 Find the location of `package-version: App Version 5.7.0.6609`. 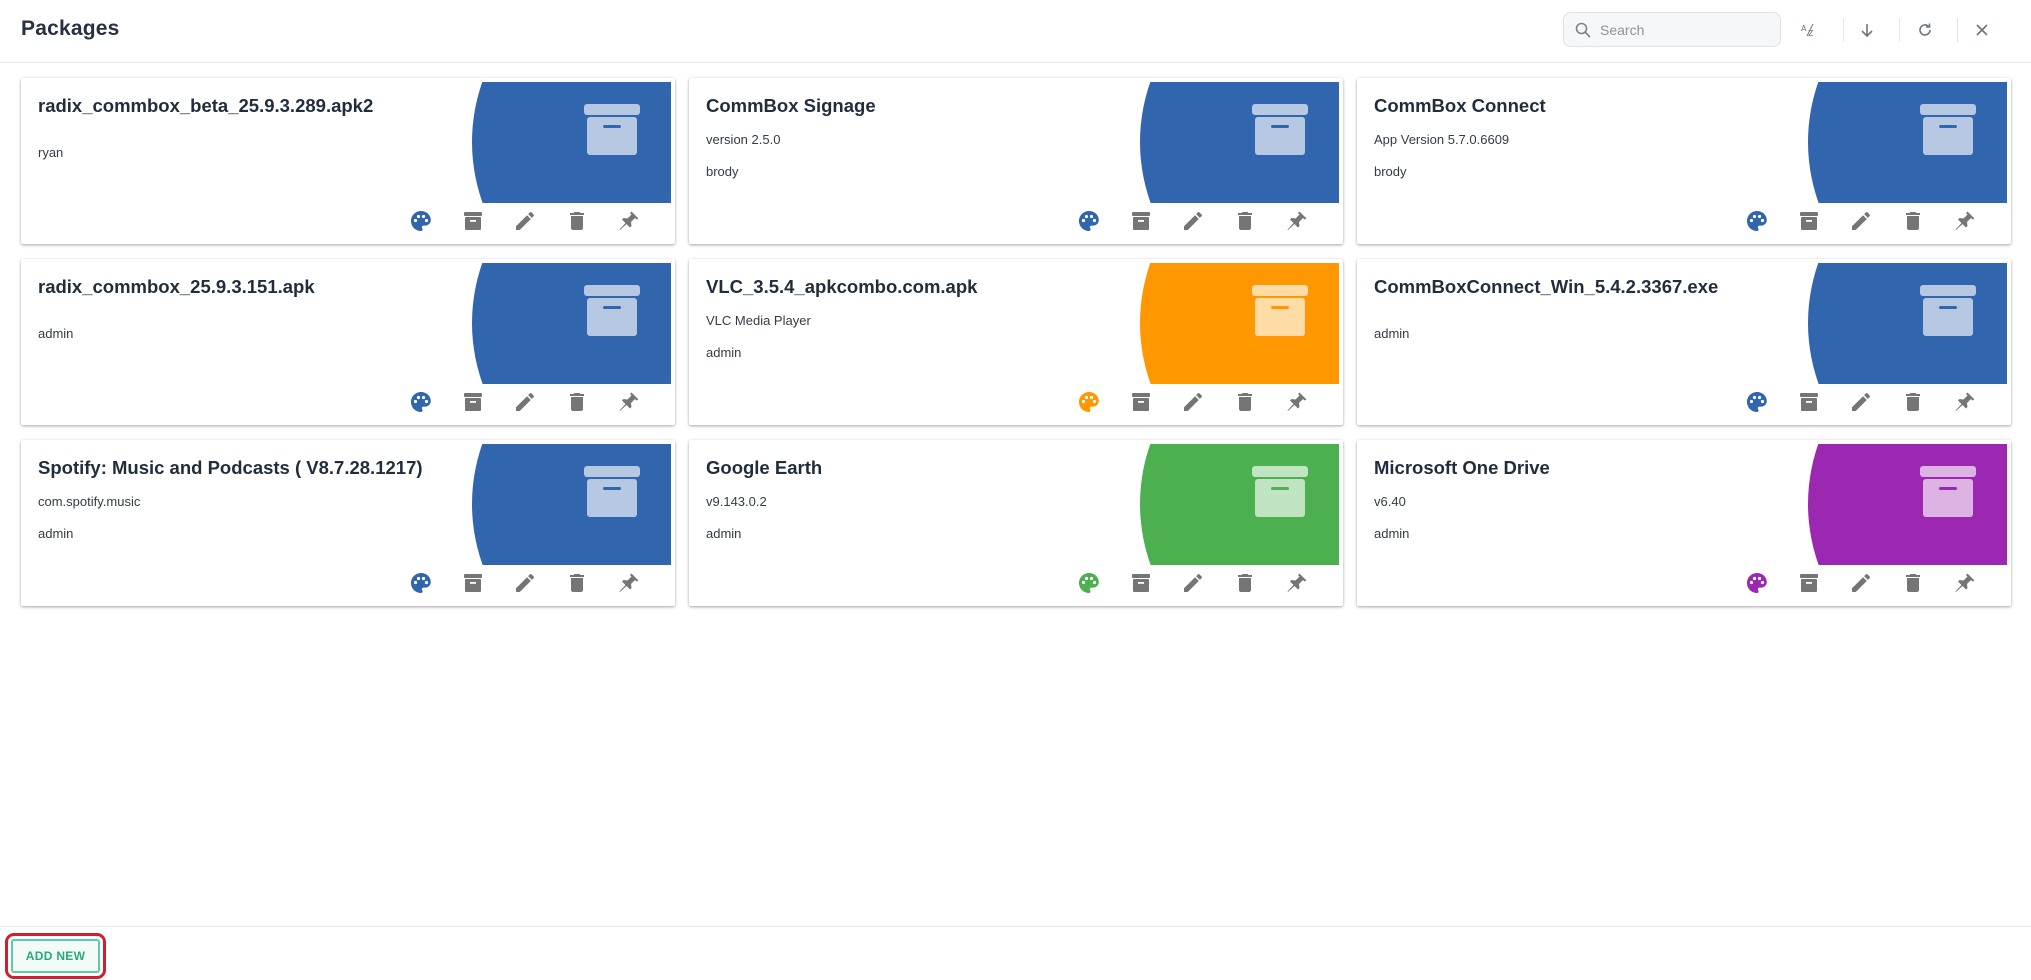

package-version: App Version 5.7.0.6609 is located at coordinates (1442, 139).